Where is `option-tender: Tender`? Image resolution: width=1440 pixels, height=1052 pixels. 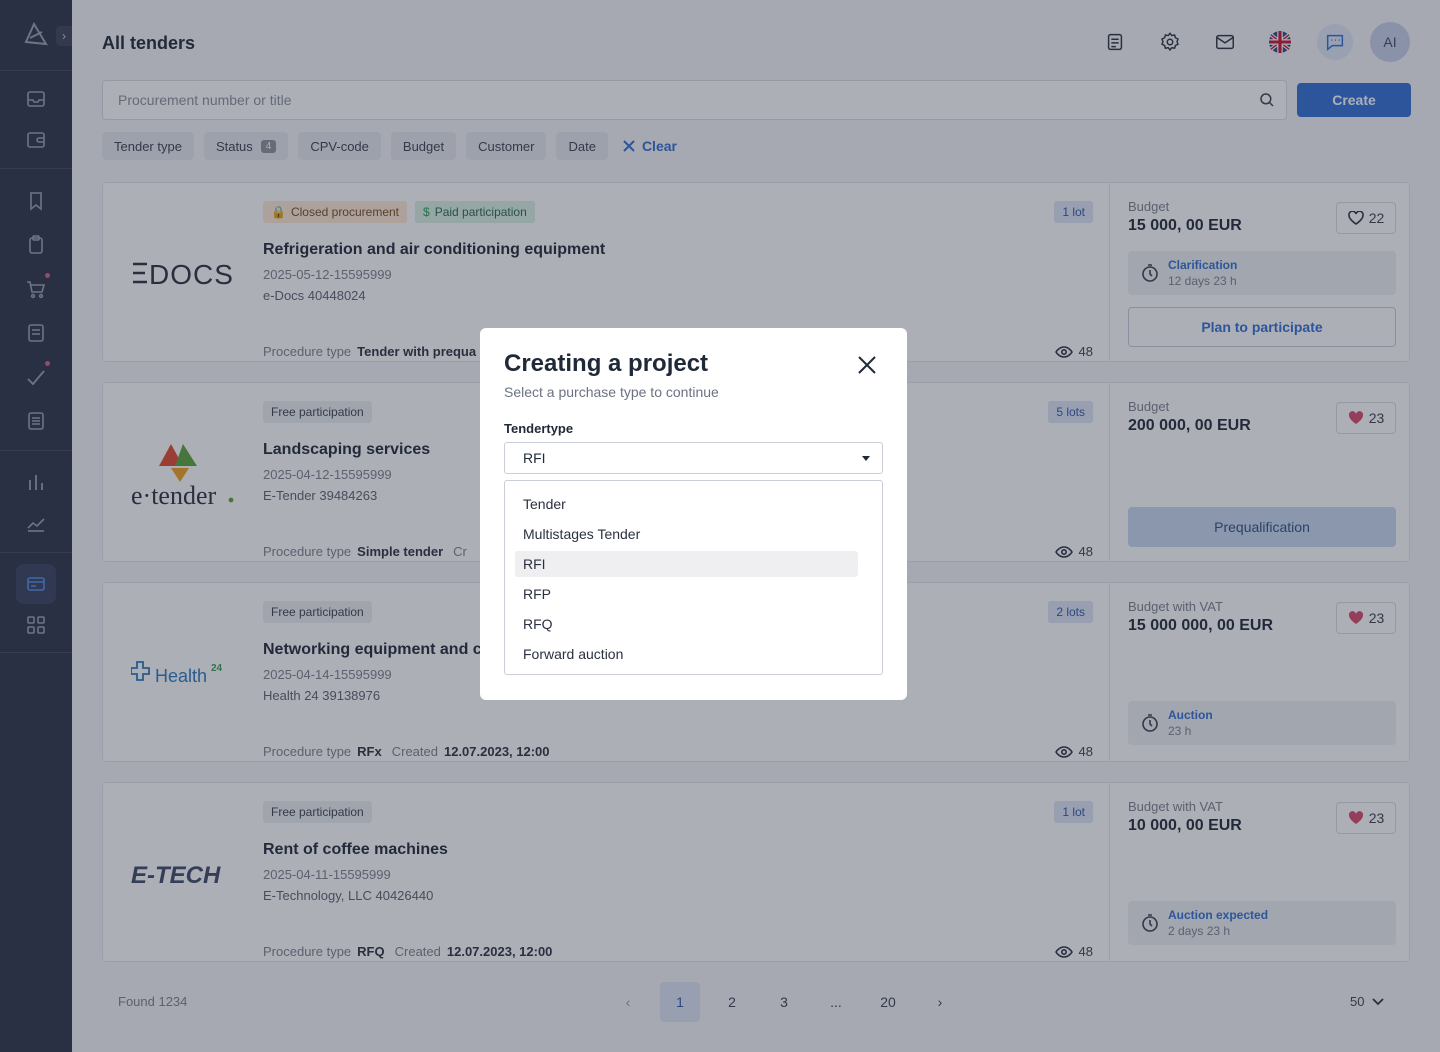
option-tender: Tender is located at coordinates (686, 504).